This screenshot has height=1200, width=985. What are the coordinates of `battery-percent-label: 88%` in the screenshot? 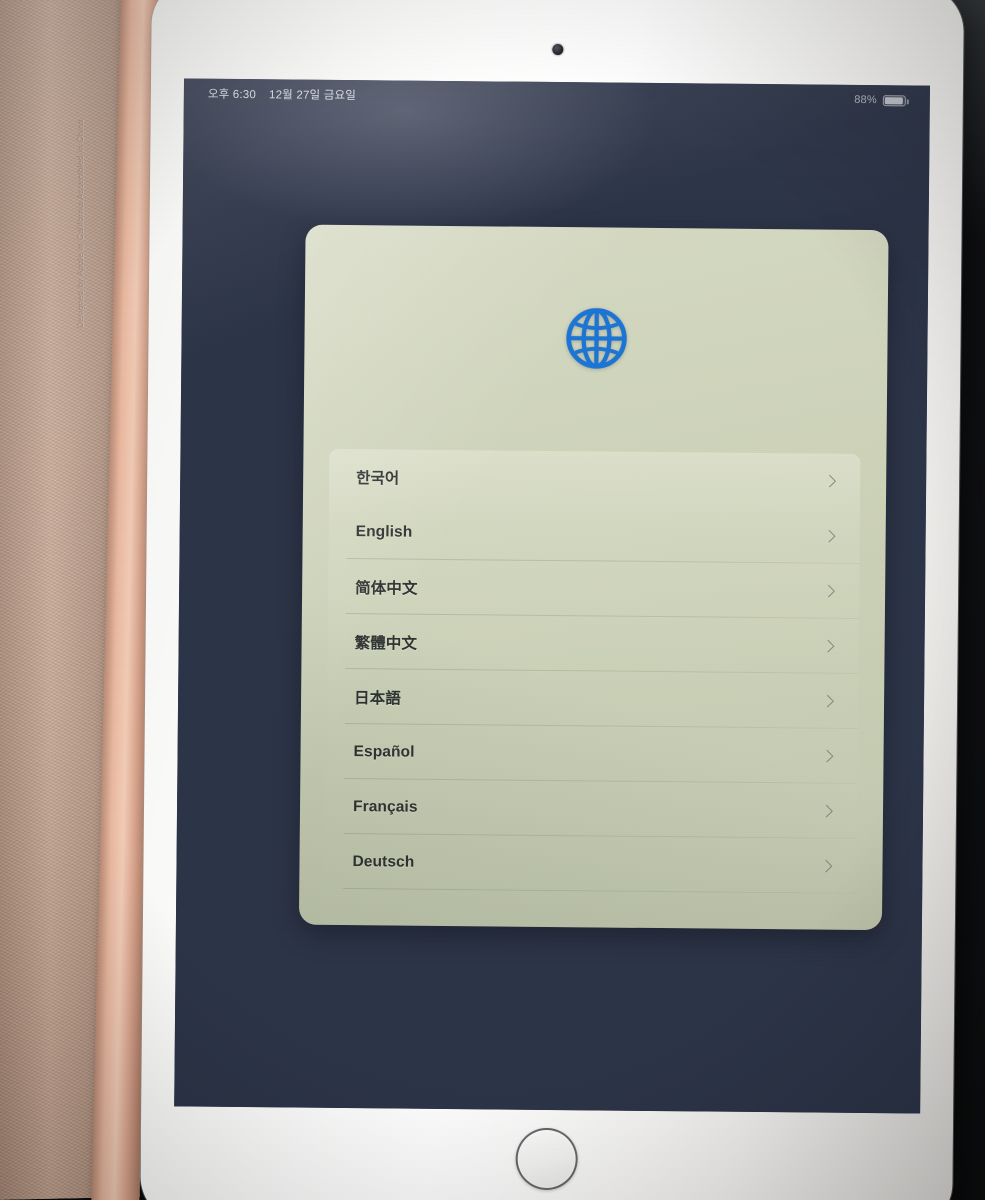 It's located at (865, 100).